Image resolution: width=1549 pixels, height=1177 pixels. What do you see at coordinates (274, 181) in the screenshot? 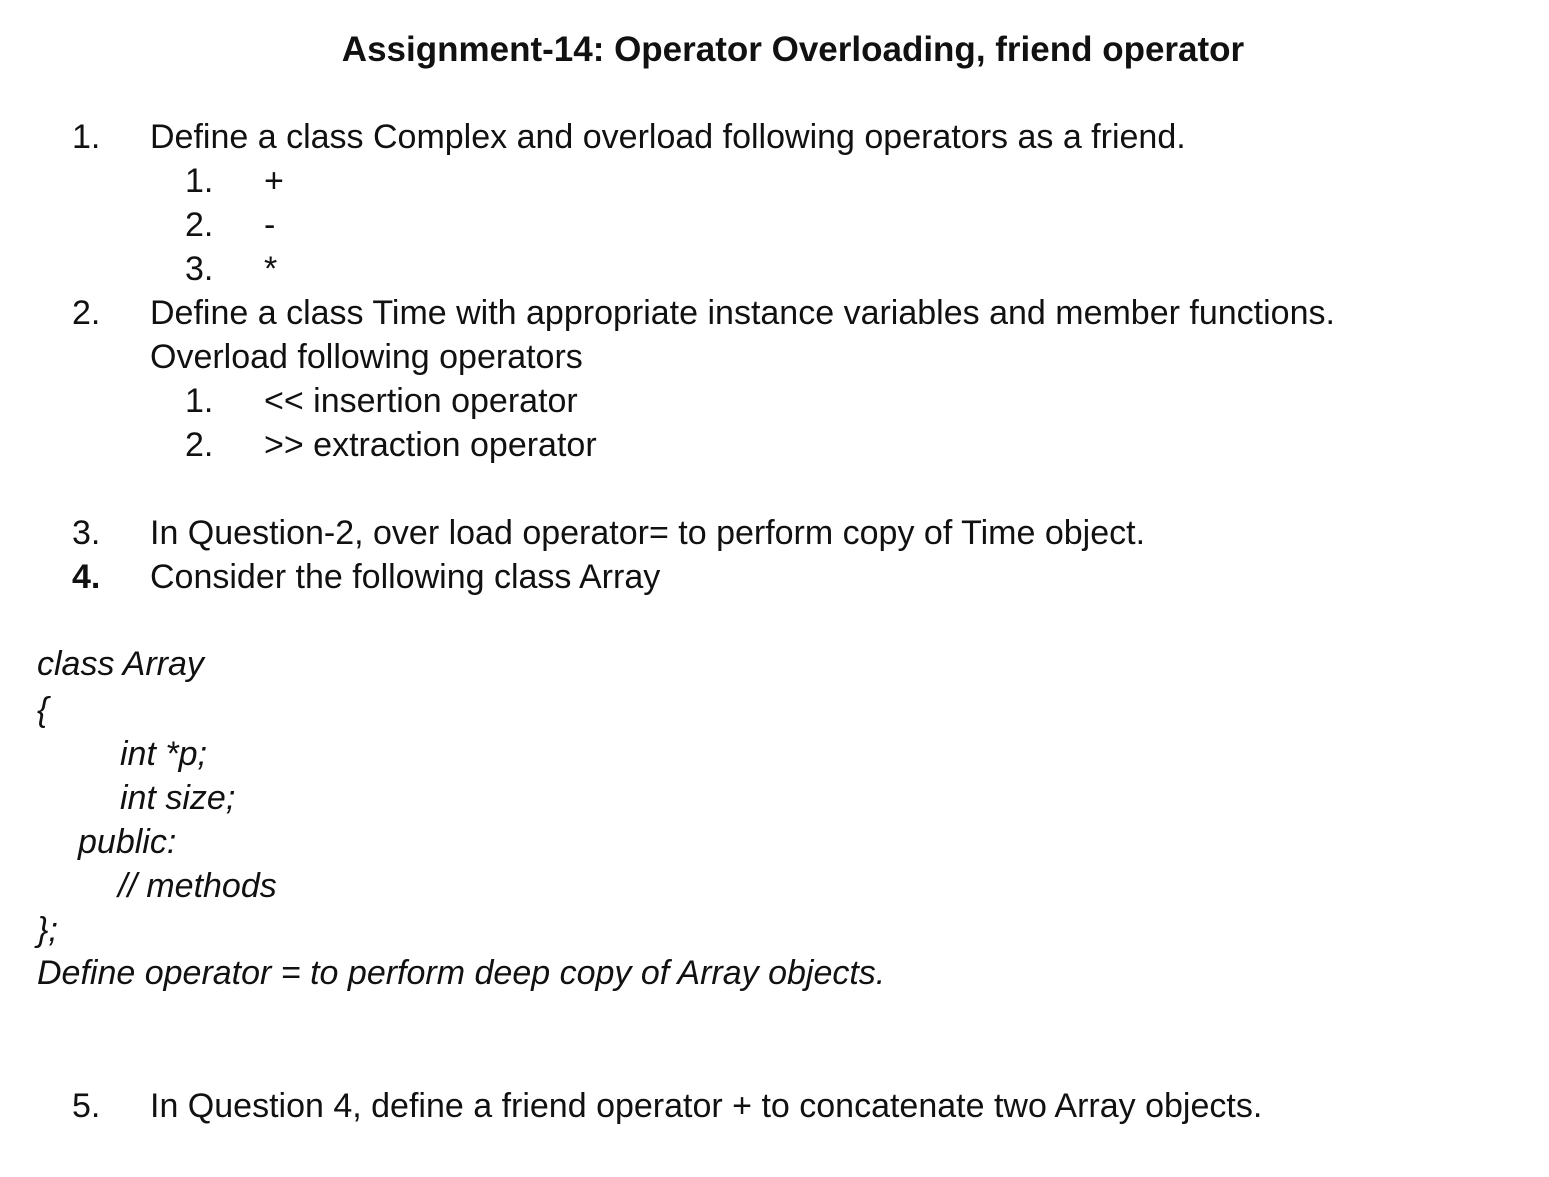
I see `q1-subitem-1-text: +` at bounding box center [274, 181].